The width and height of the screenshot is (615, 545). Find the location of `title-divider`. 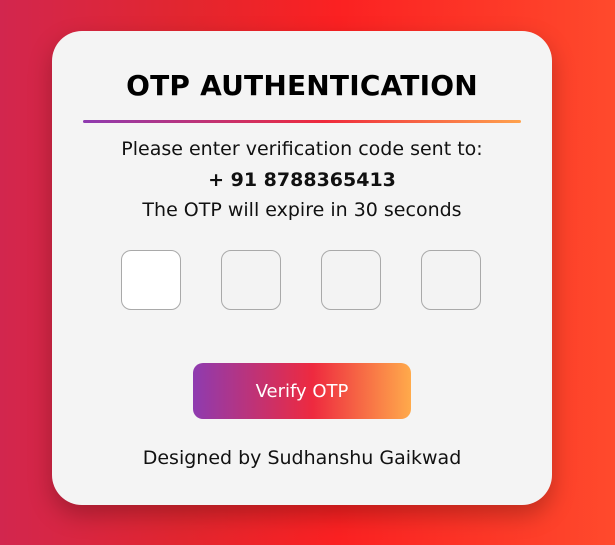

title-divider is located at coordinates (302, 121).